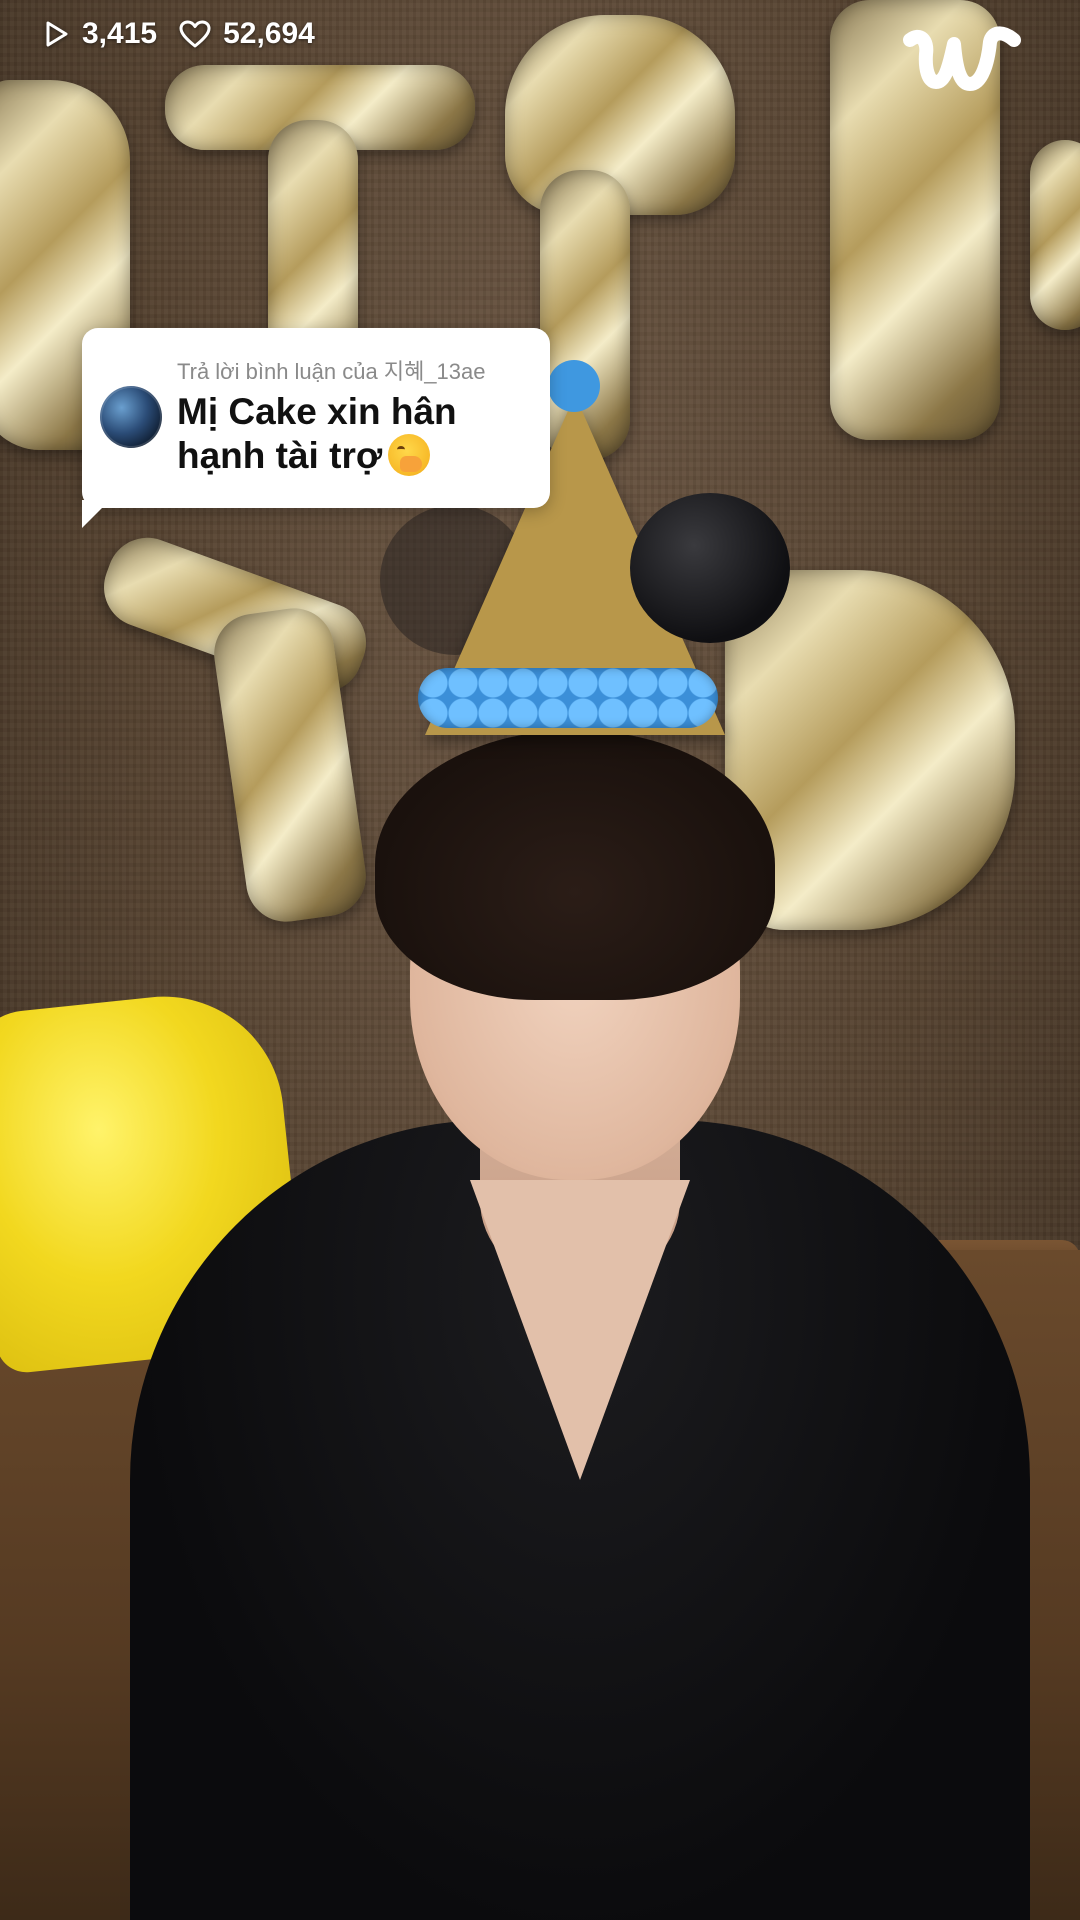 The height and width of the screenshot is (1920, 1080). Describe the element at coordinates (575, 865) in the screenshot. I see `person-hair` at that location.